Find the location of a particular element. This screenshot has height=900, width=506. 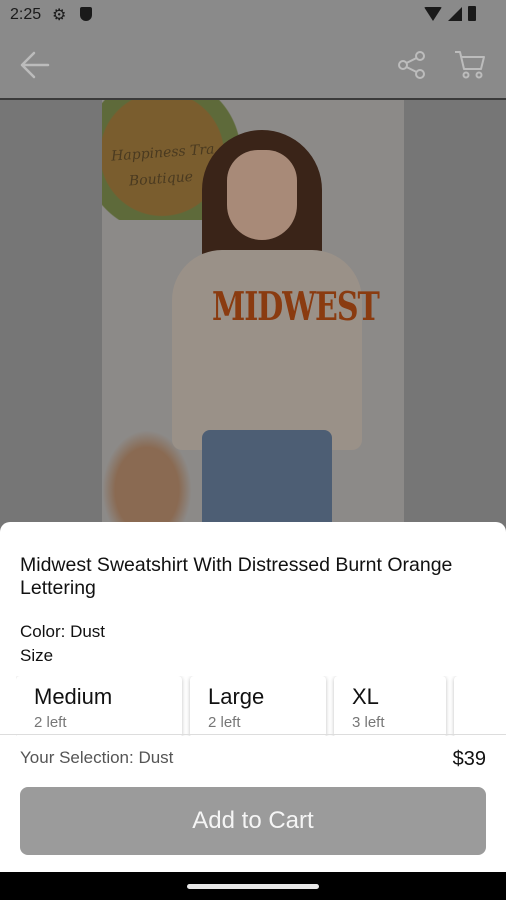

add-to-cart-button: Add to Cart is located at coordinates (253, 821).